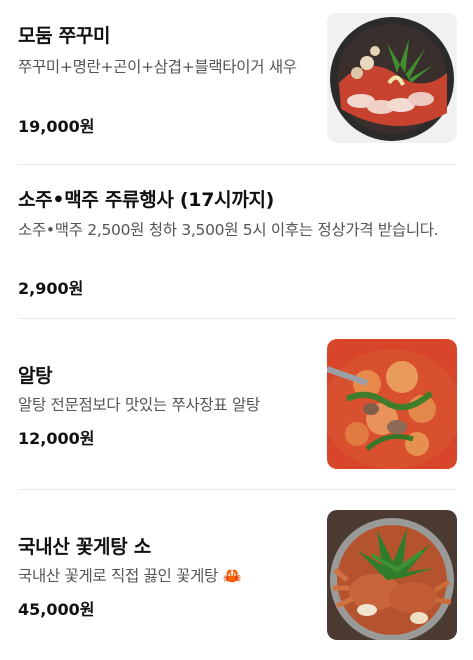 The height and width of the screenshot is (660, 473). What do you see at coordinates (56, 609) in the screenshot?
I see `menu-item-price: 45,000원` at bounding box center [56, 609].